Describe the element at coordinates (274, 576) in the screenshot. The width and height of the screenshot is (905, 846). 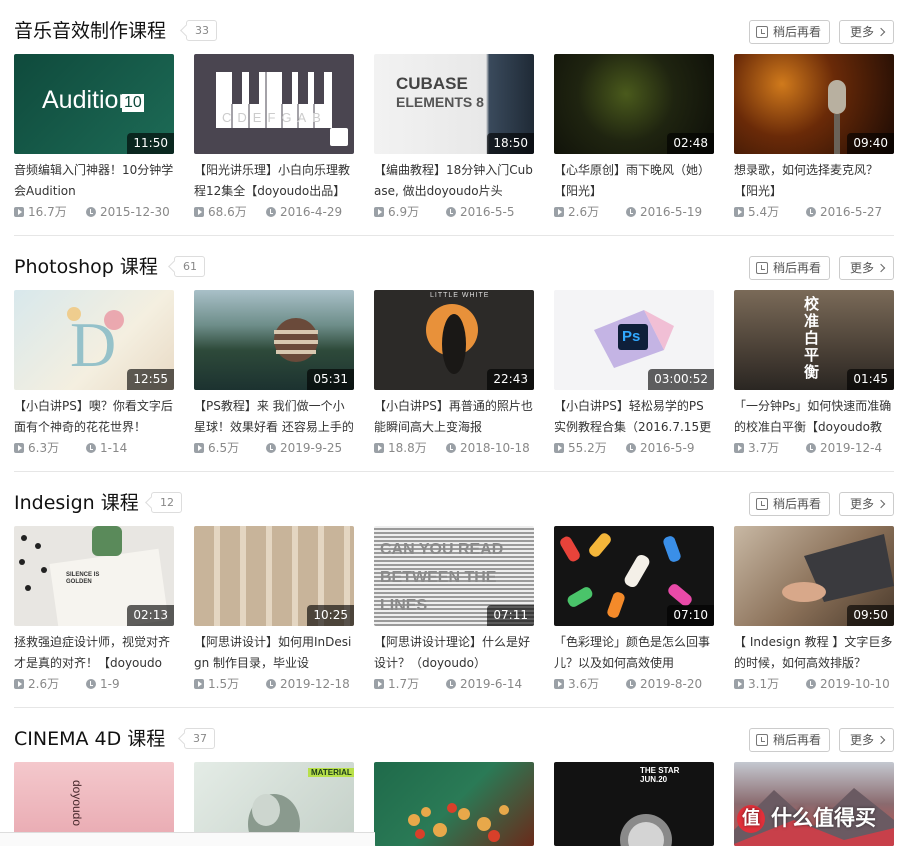
I see `video-thumbnail: 10:25` at that location.